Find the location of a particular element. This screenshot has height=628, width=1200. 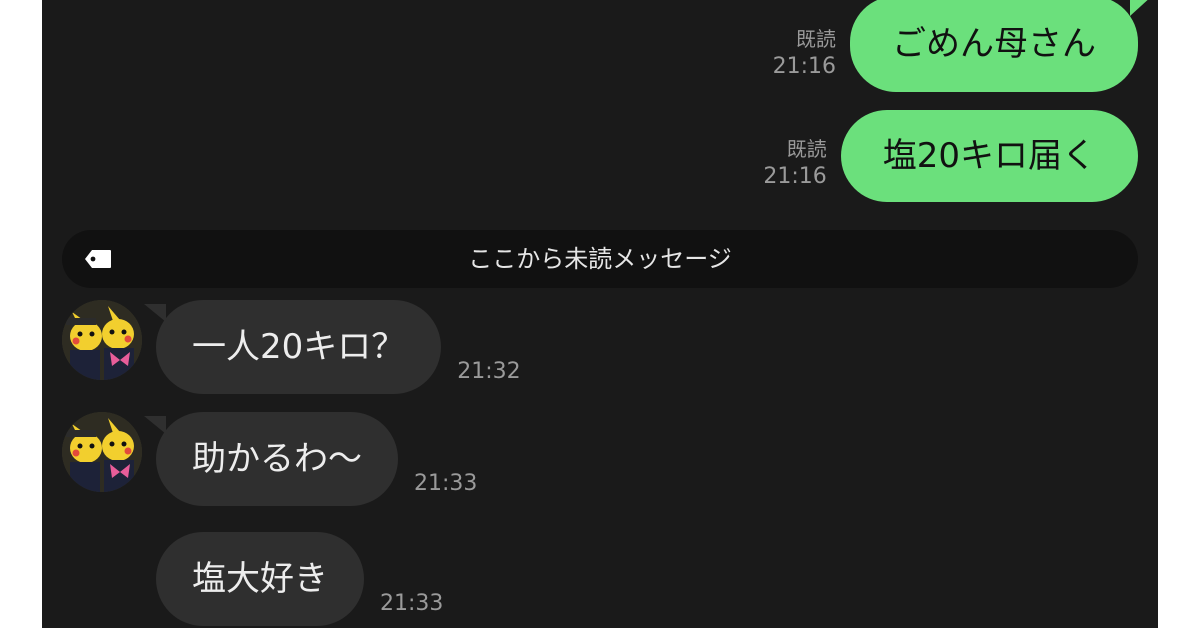

message-text: 塩20キロ届く is located at coordinates (989, 156).